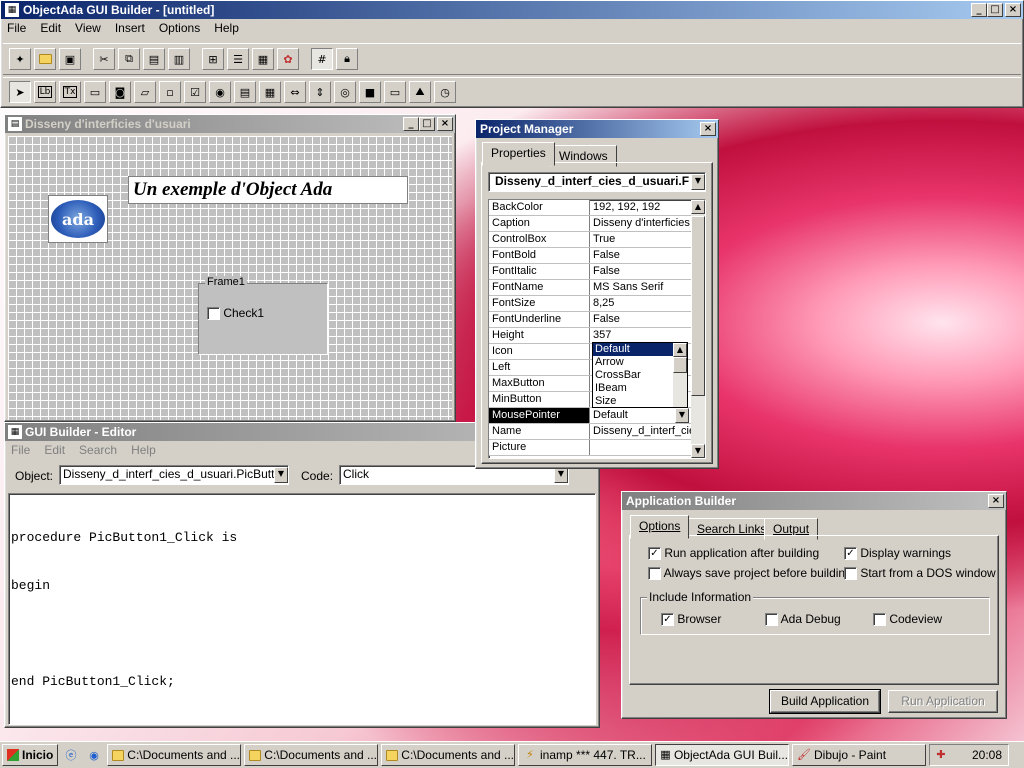 Image resolution: width=1024 pixels, height=768 pixels. What do you see at coordinates (941, 755) in the screenshot?
I see `tray-icon: ✚` at bounding box center [941, 755].